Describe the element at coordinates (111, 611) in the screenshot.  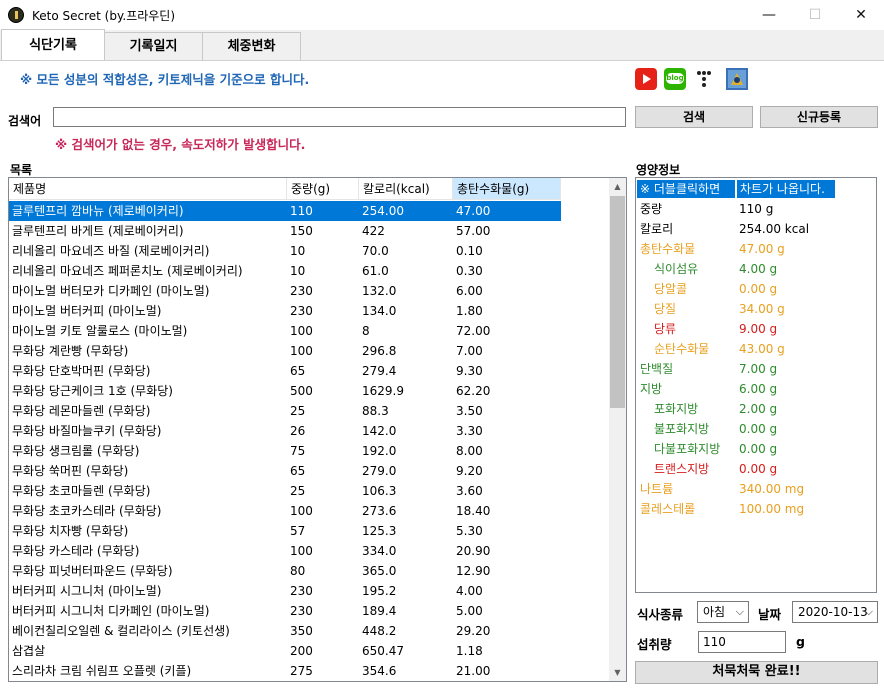
I see `cell-name: 버터커피 시그니처 디카페인 (마이노멀)` at that location.